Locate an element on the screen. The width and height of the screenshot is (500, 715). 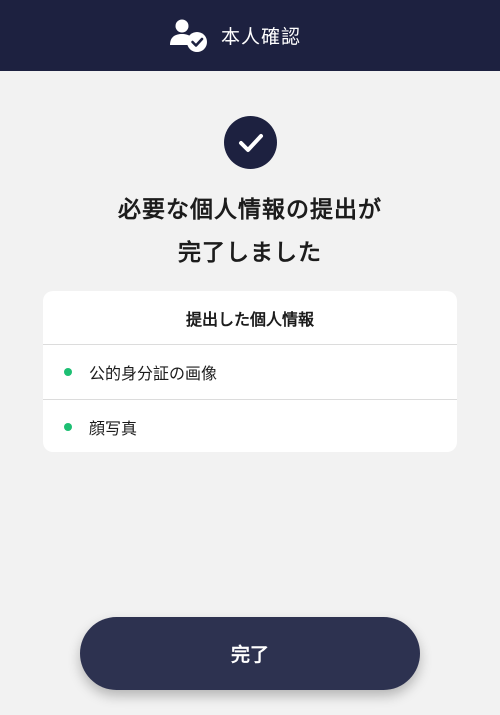
header-bar: 本人確認 is located at coordinates (250, 35).